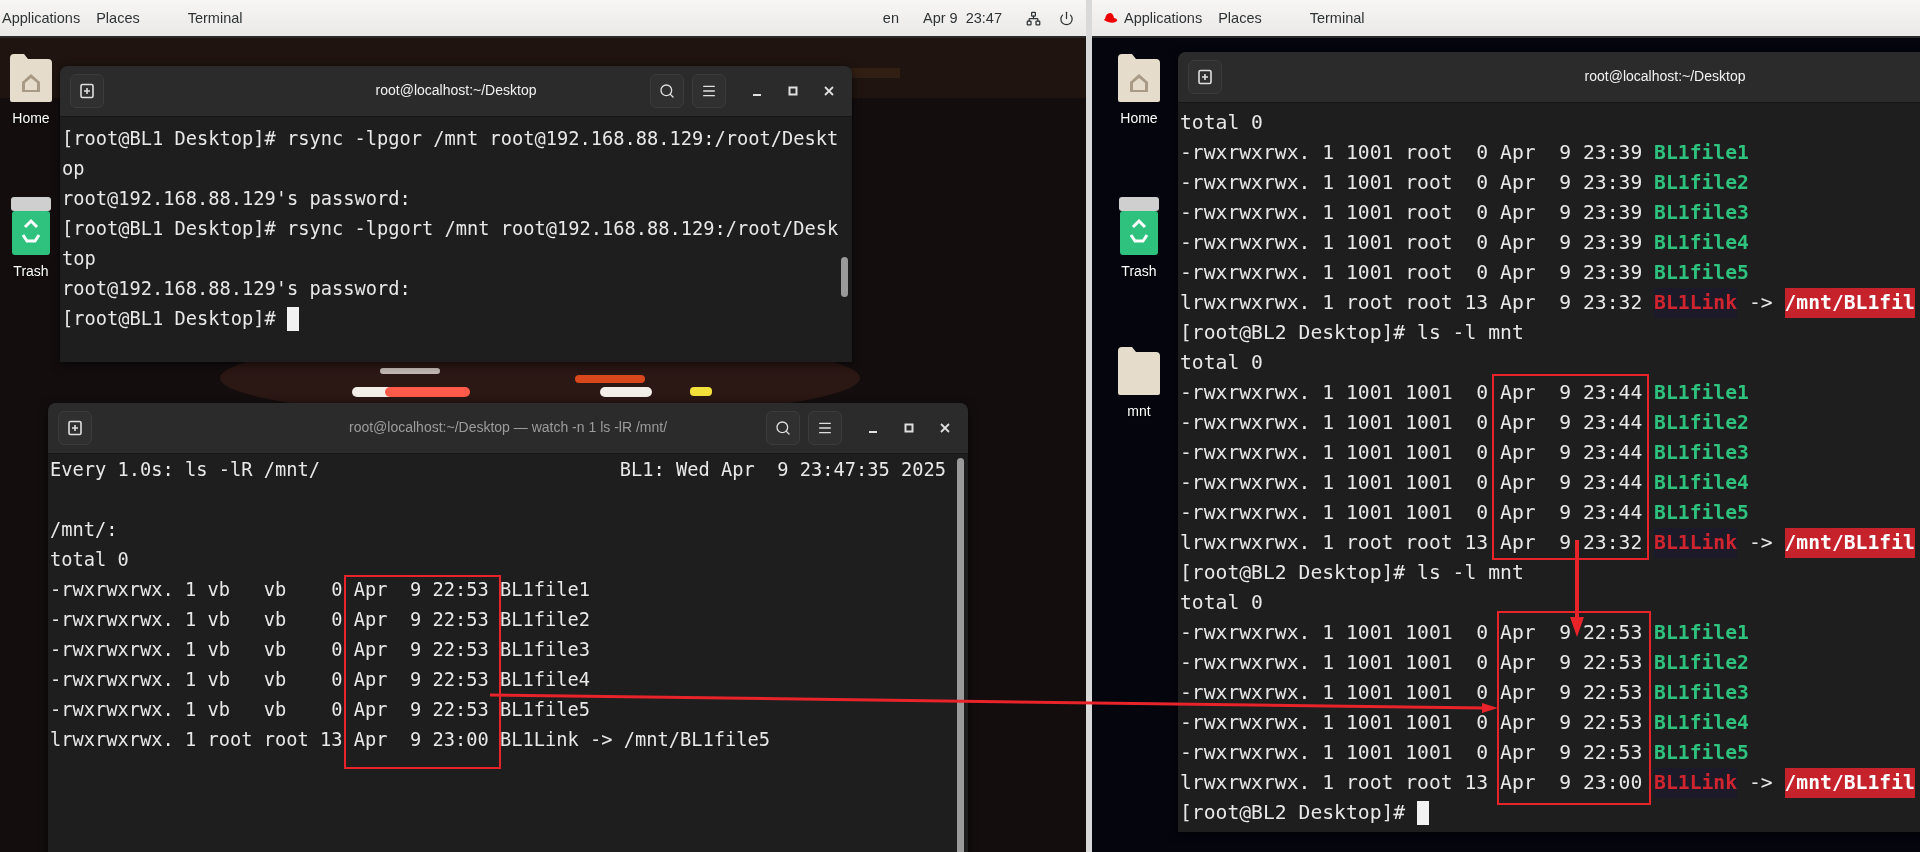  What do you see at coordinates (782, 470) in the screenshot?
I see `terminal-line: BL1: Wed Apr 9 23:47:35 2025` at bounding box center [782, 470].